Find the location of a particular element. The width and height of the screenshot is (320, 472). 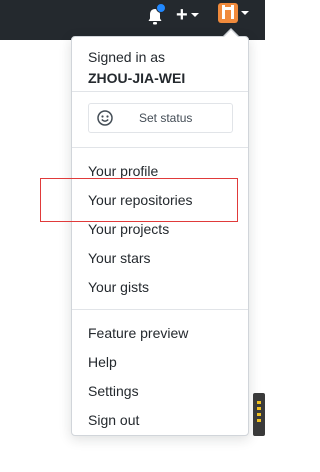

user-menu-button is located at coordinates (233, 13).